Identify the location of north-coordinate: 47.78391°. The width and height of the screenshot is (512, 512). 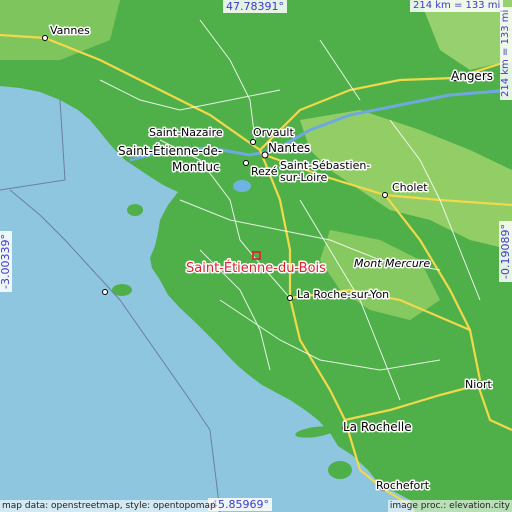
(255, 6).